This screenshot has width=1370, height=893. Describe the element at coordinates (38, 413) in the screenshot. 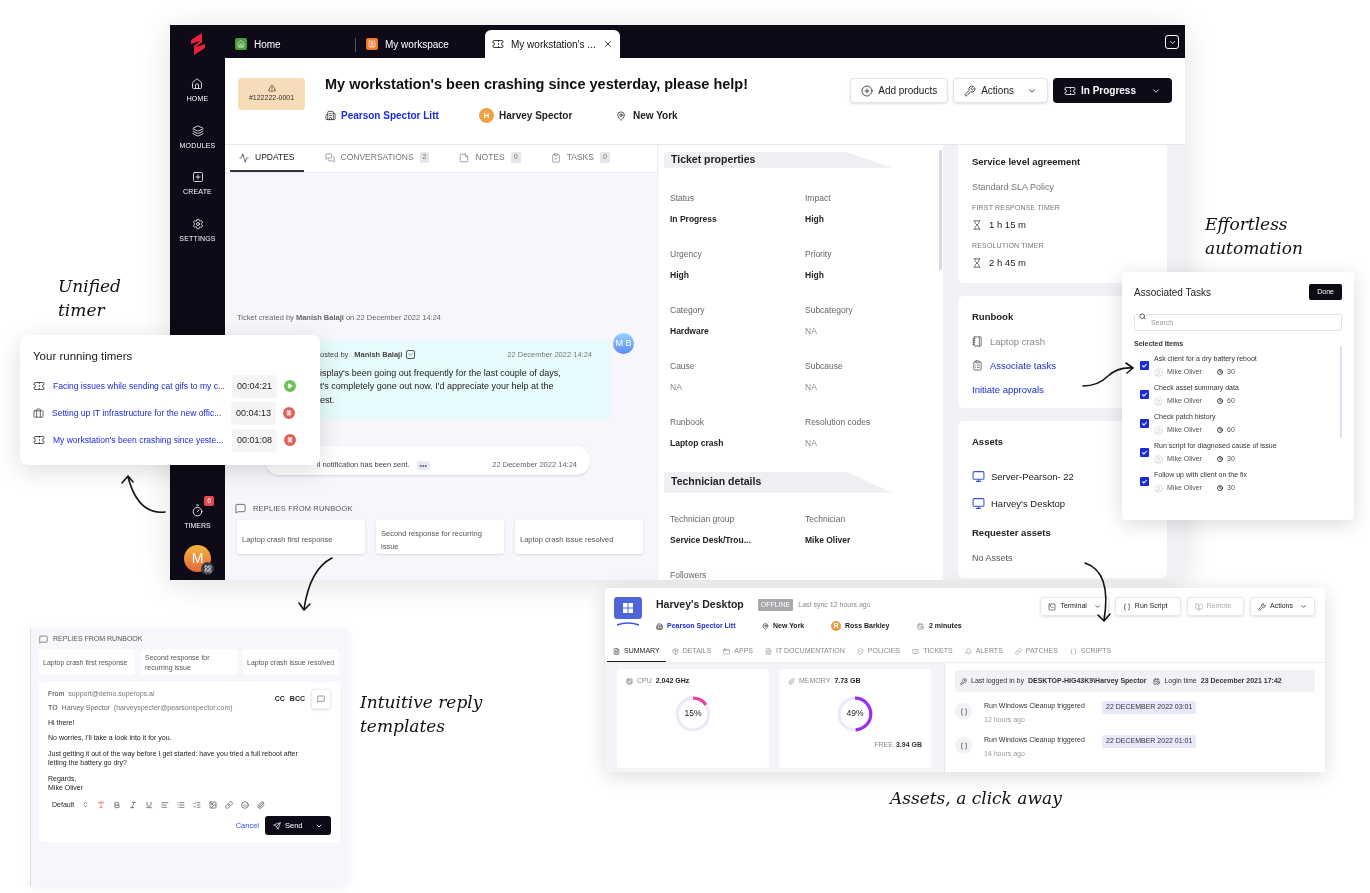

I see `briefcase-icon` at that location.